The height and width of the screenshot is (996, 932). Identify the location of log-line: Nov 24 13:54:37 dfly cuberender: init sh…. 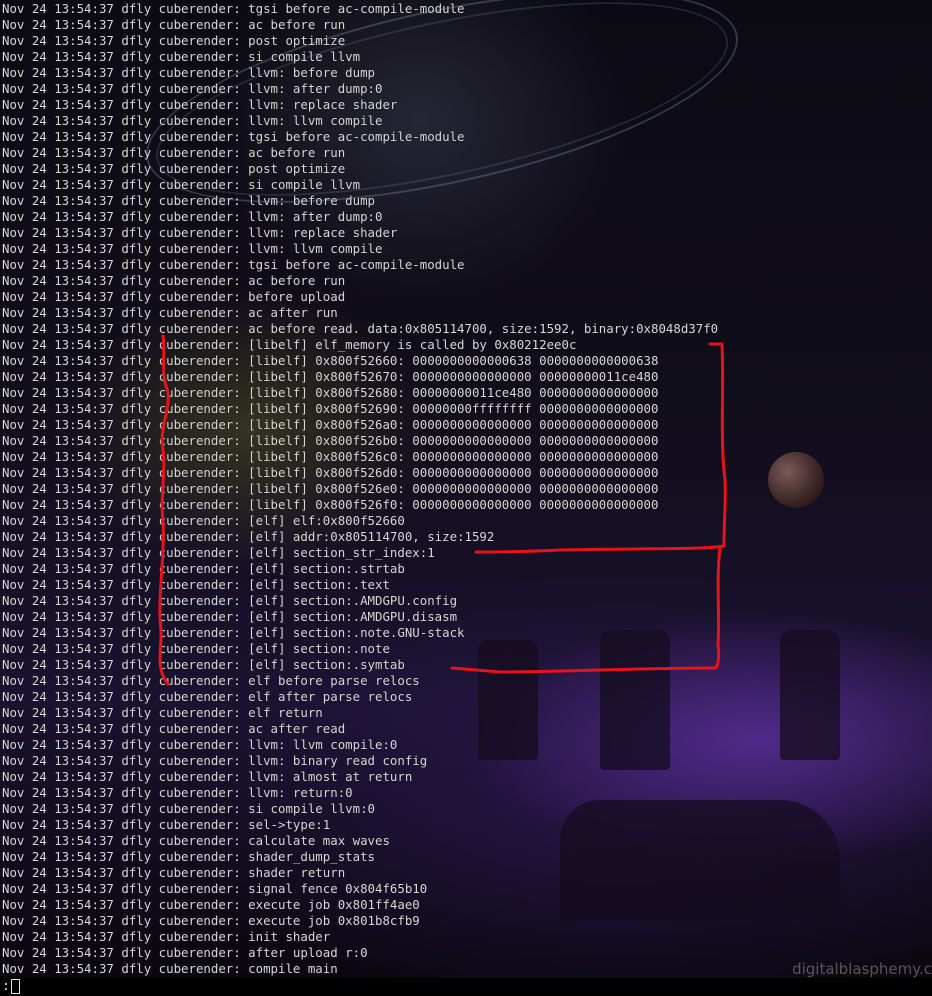
(166, 936).